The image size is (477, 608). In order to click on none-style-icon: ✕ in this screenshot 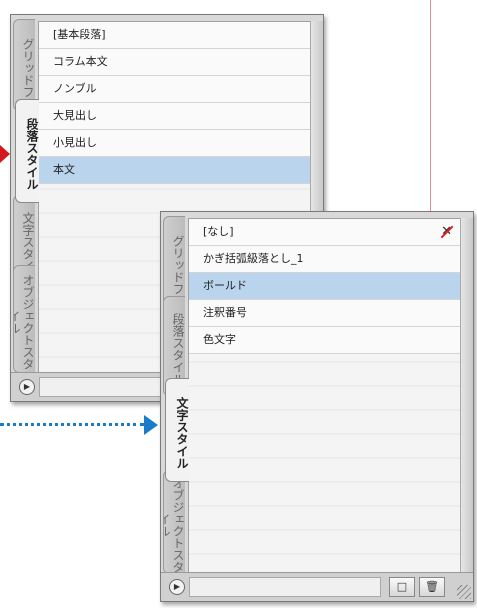, I will do `click(446, 232)`.